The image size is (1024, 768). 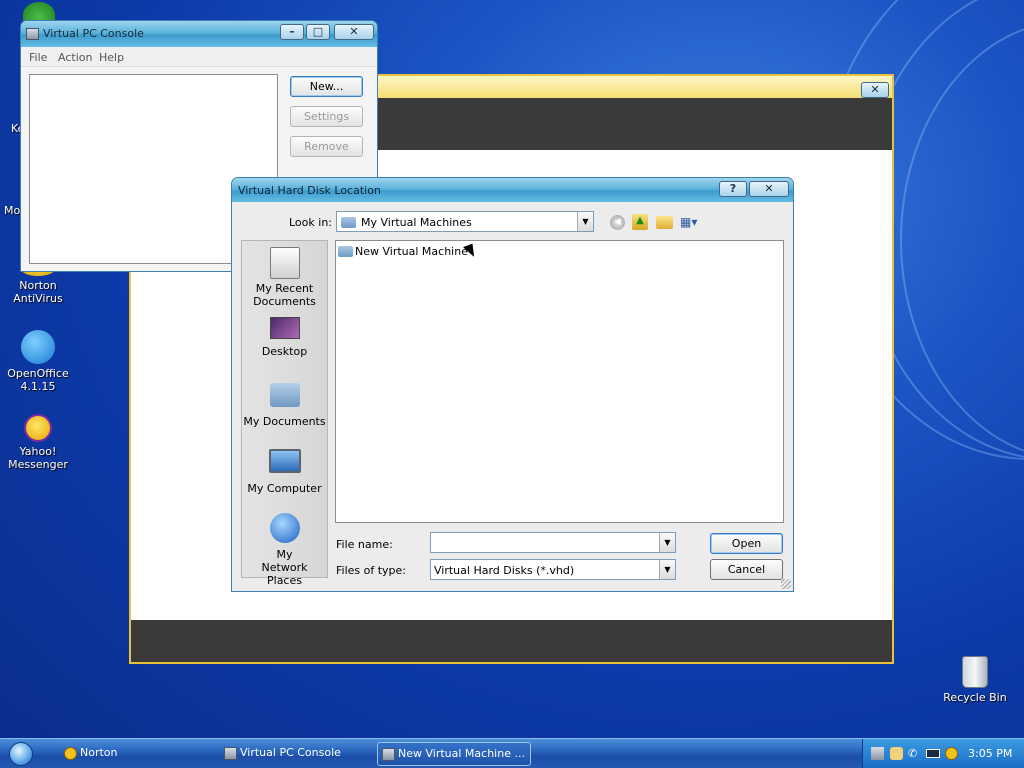 I want to click on desktop-icon-recycle-bin: Recycle Bin, so click(x=975, y=680).